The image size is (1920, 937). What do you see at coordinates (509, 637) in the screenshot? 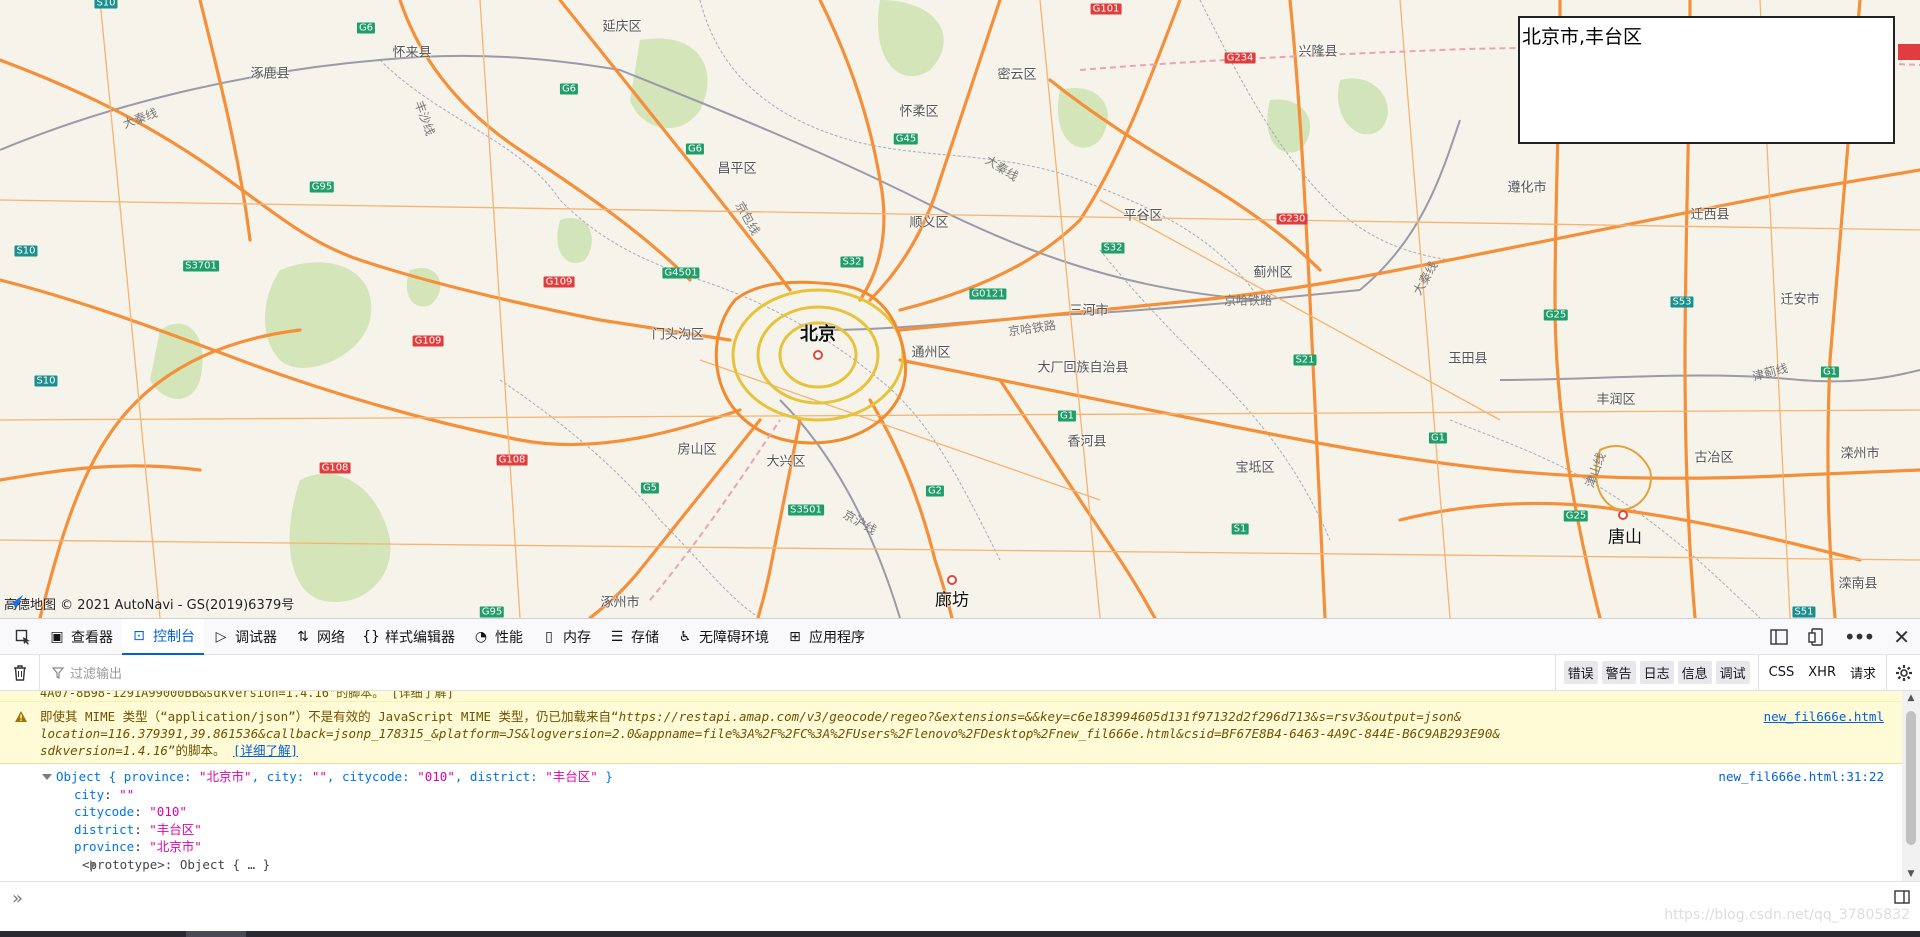
I see `tab-label: 性能` at bounding box center [509, 637].